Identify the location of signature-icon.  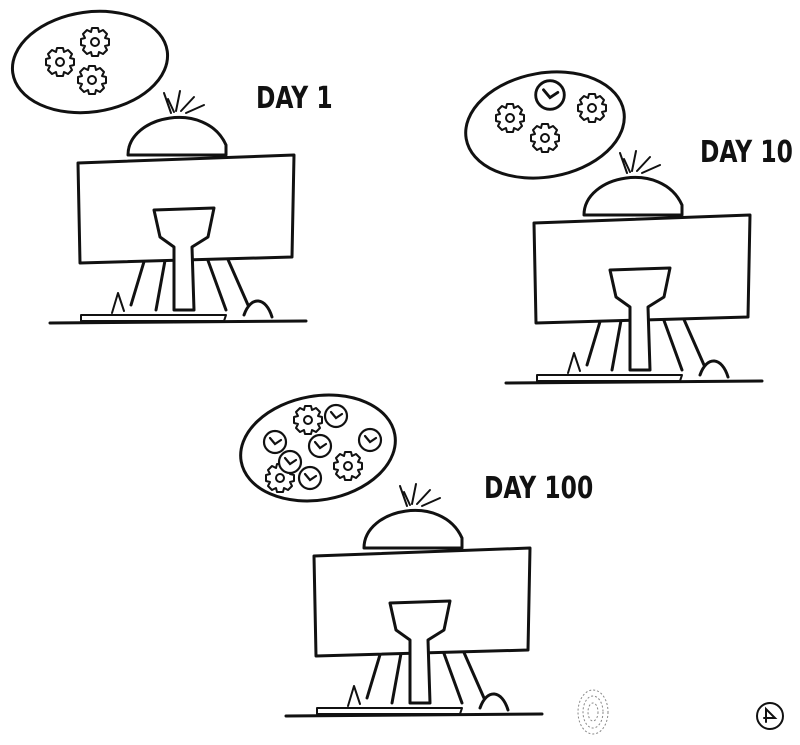
(770, 716).